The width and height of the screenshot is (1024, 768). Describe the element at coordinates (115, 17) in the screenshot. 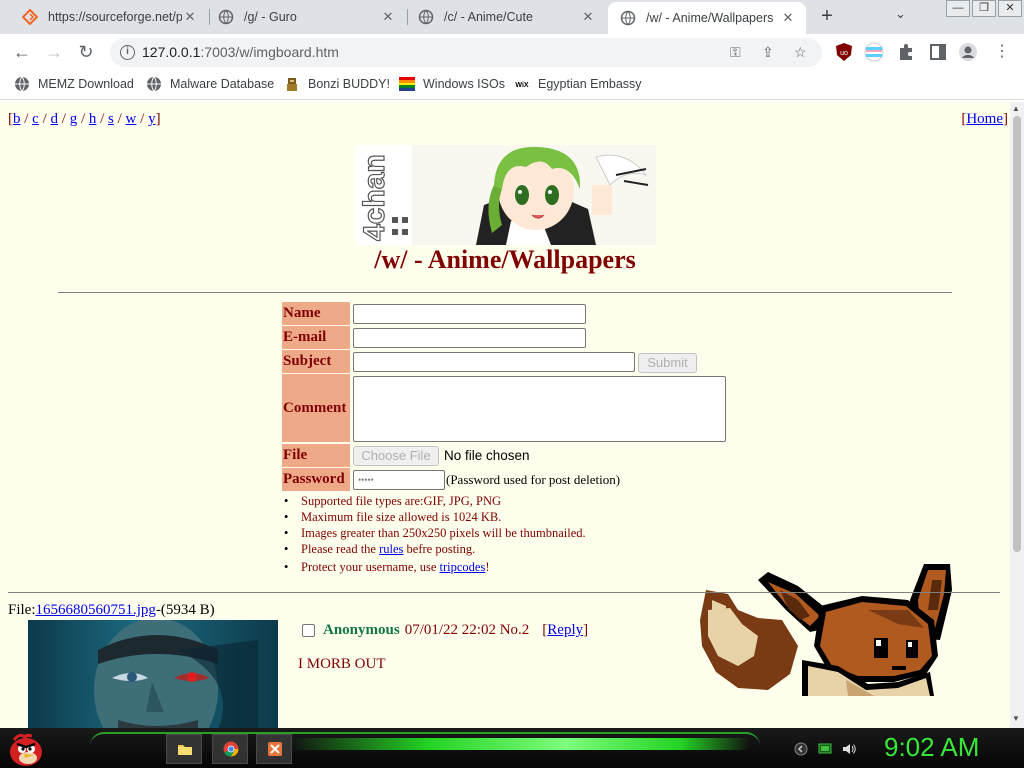

I see `tab-title: https://sourceforge.net/p` at that location.